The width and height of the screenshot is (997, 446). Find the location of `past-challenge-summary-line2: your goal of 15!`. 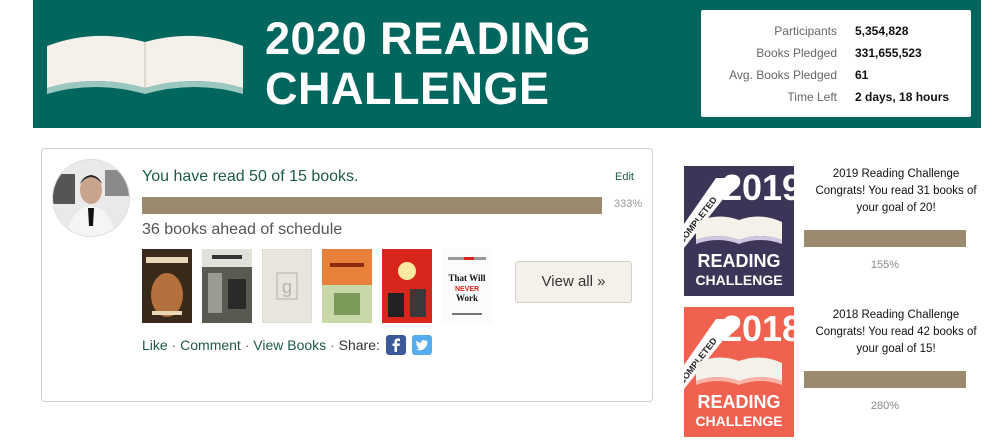

past-challenge-summary-line2: your goal of 15! is located at coordinates (896, 349).